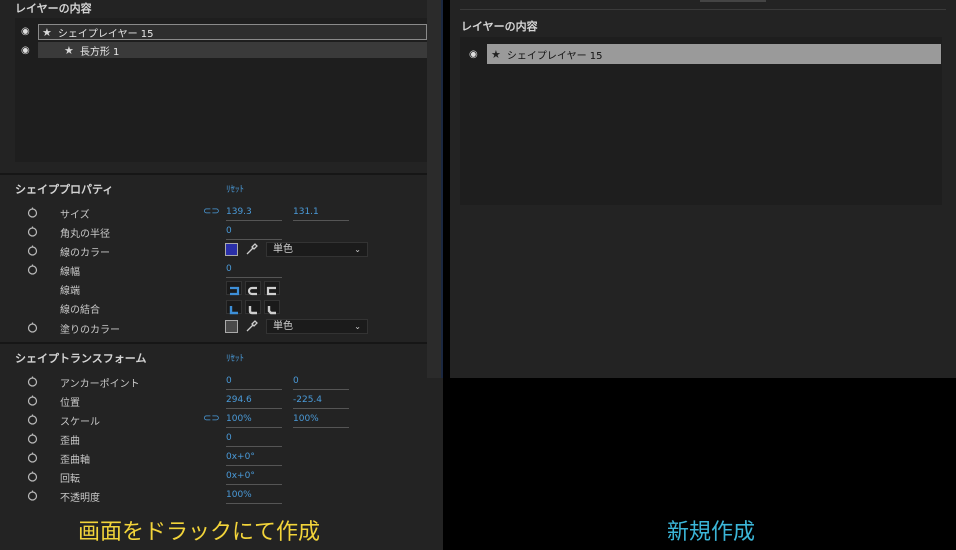 The height and width of the screenshot is (550, 956). Describe the element at coordinates (75, 215) in the screenshot. I see `size-label: サイズ` at that location.